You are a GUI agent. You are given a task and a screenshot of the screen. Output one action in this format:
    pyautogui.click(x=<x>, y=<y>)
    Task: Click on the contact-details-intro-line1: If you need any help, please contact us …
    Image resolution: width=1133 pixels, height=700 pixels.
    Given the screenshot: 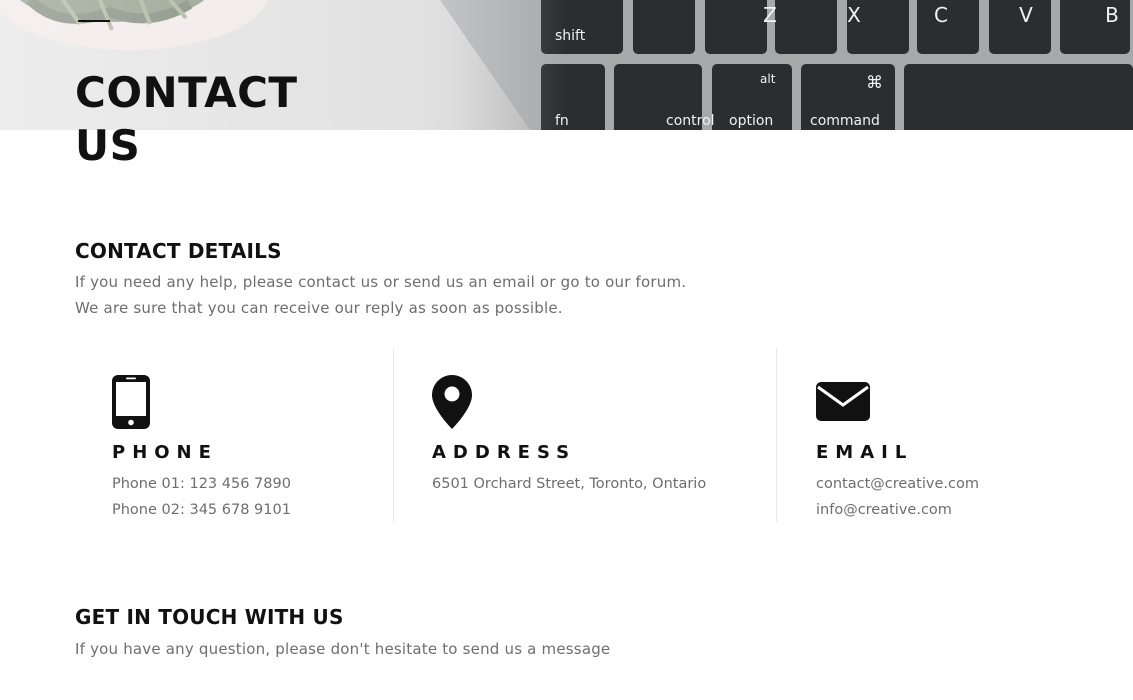 What is the action you would take?
    pyautogui.click(x=381, y=282)
    